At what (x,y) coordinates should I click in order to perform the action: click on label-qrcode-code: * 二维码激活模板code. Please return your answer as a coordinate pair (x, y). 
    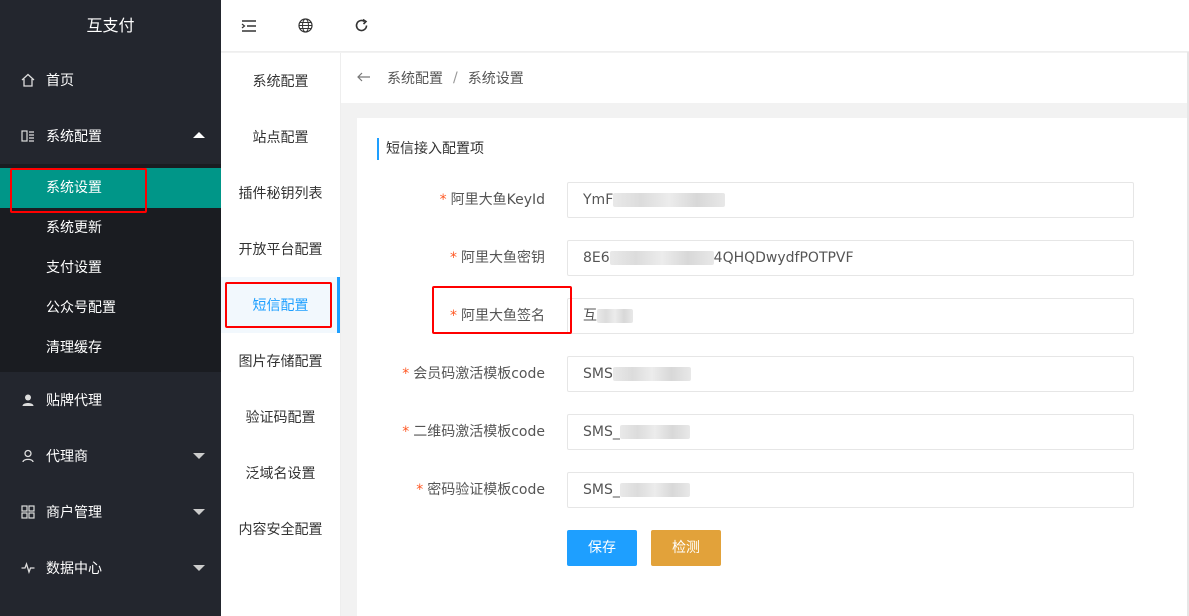
    Looking at the image, I should click on (473, 432).